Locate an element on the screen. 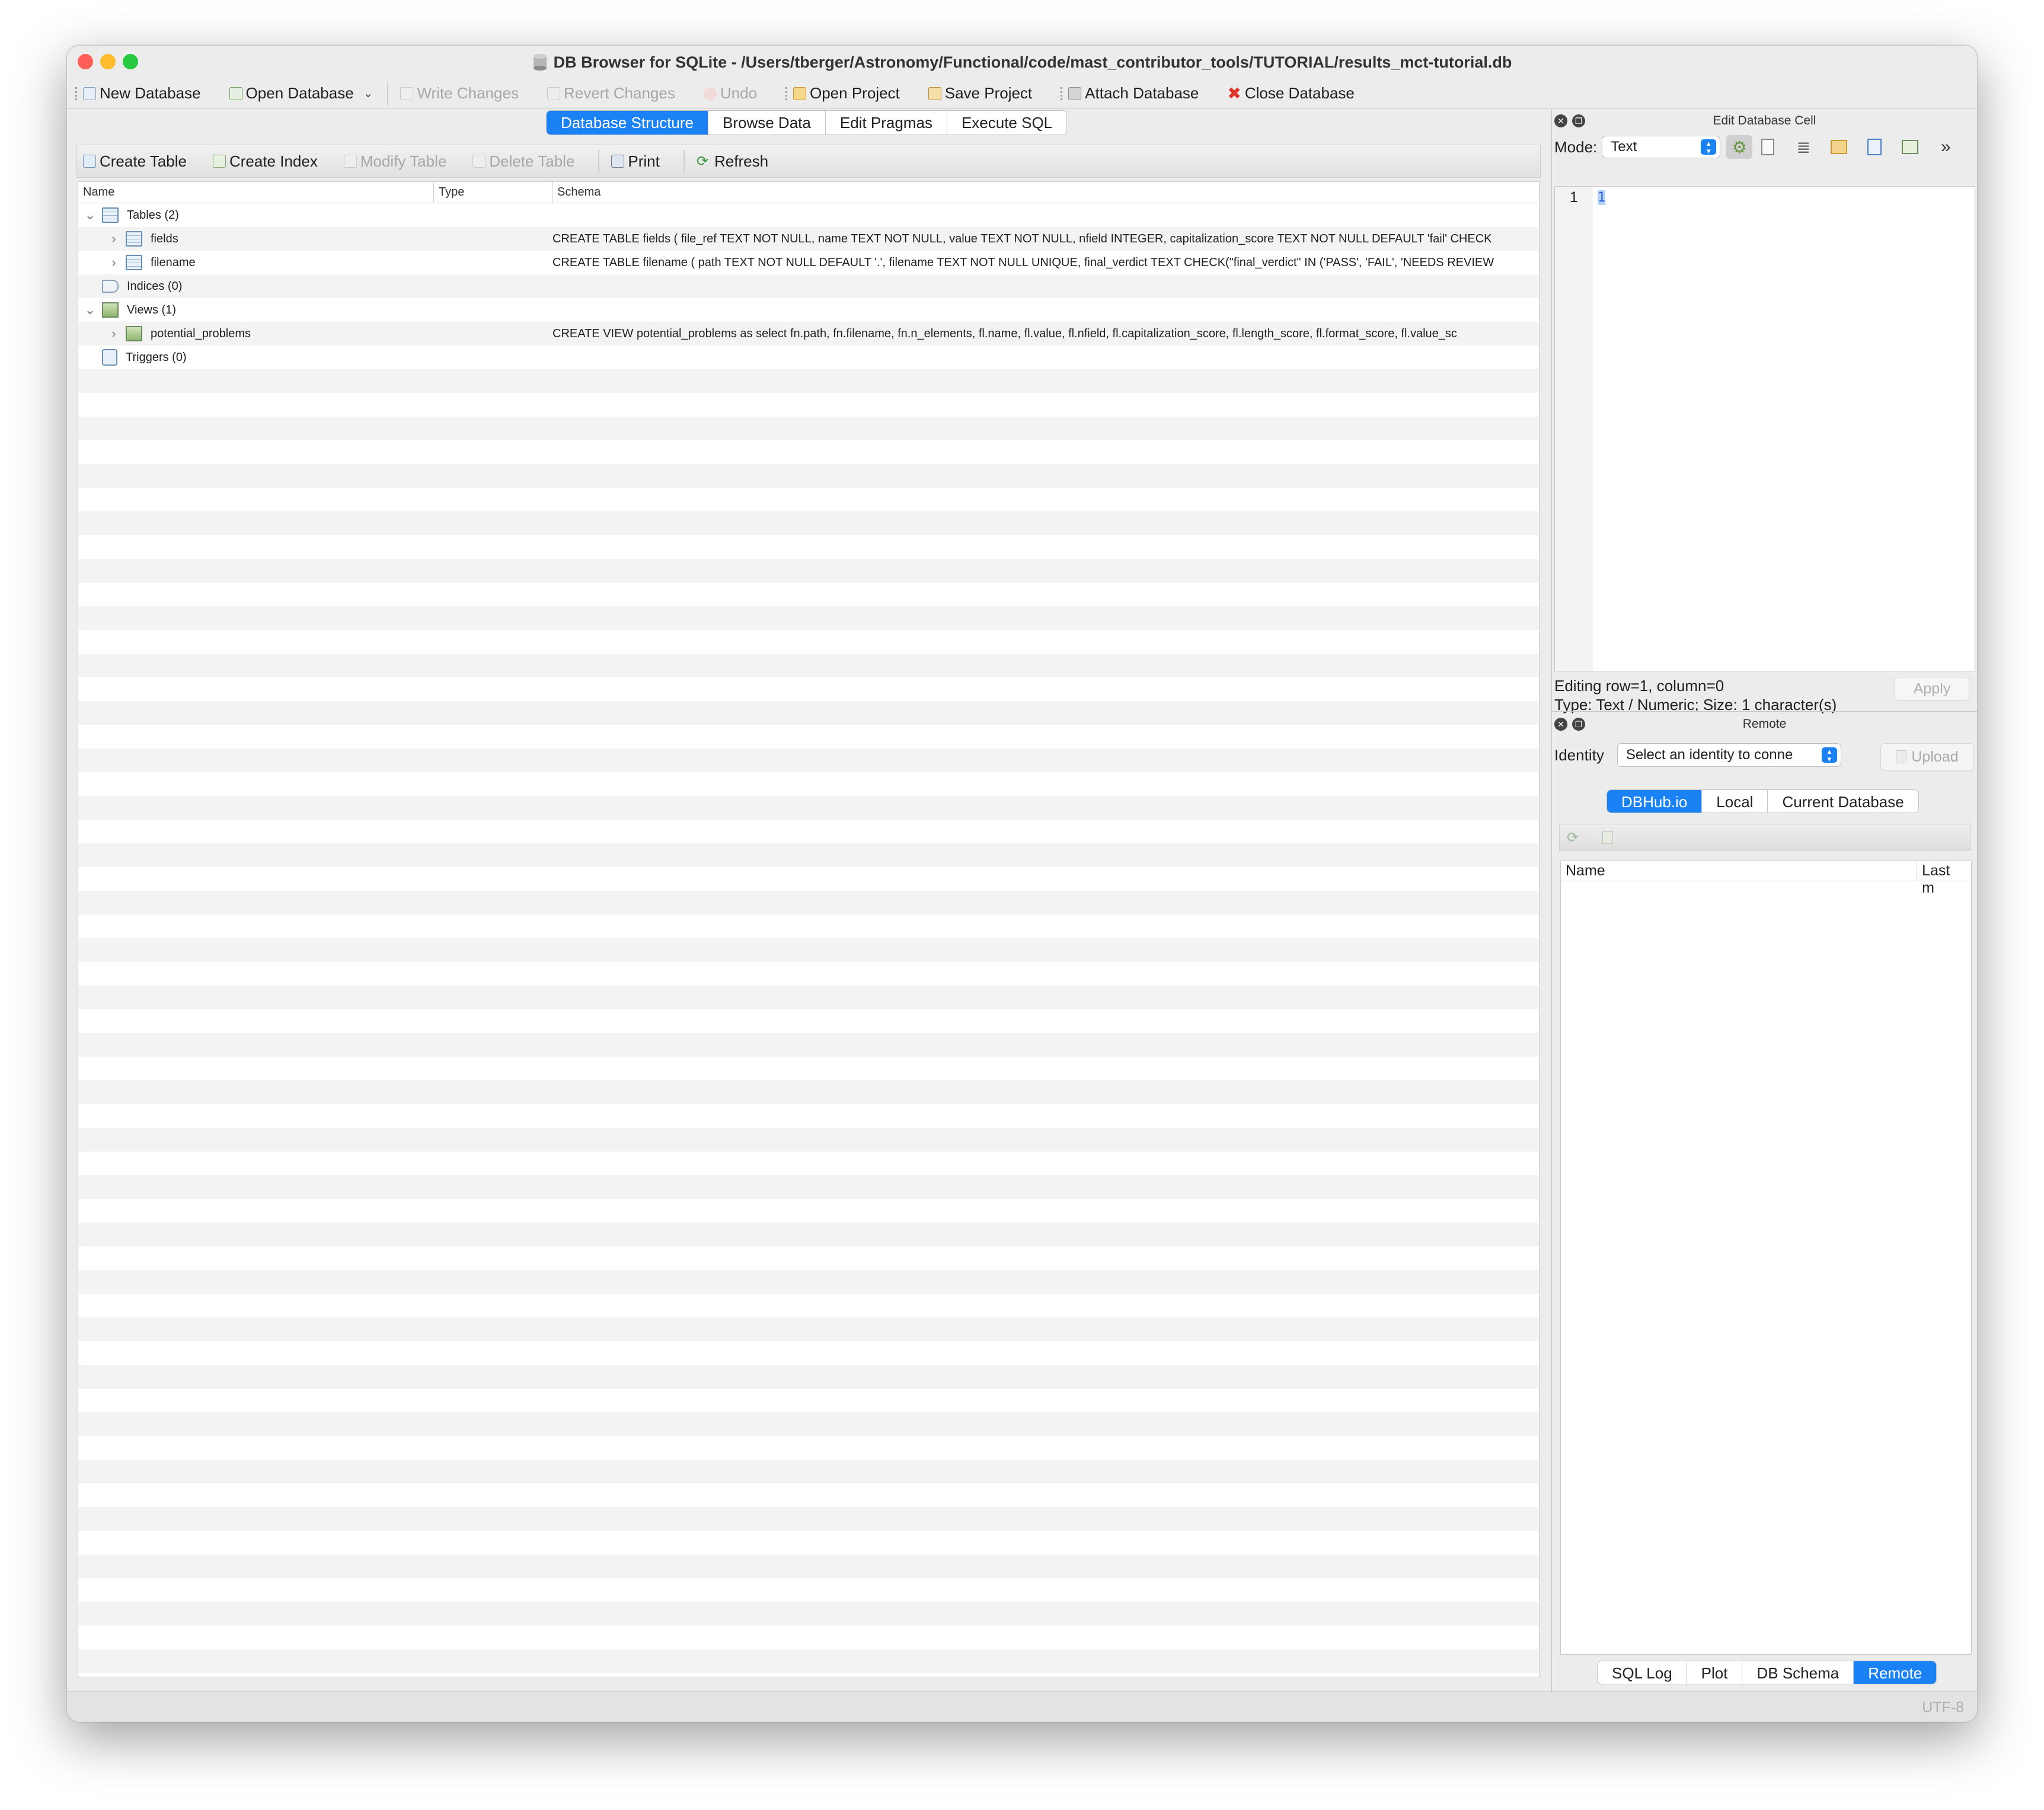 The width and height of the screenshot is (2044, 1810). tag-icon is located at coordinates (110, 286).